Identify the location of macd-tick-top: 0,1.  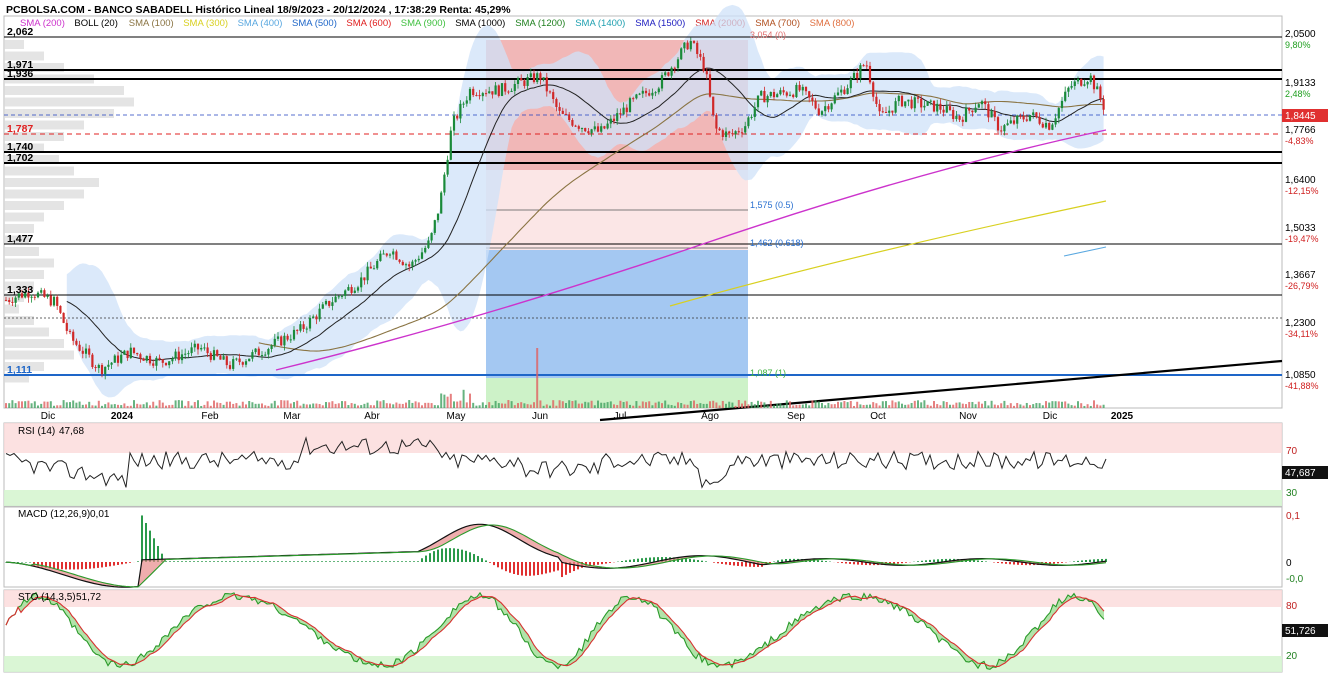
(1293, 516).